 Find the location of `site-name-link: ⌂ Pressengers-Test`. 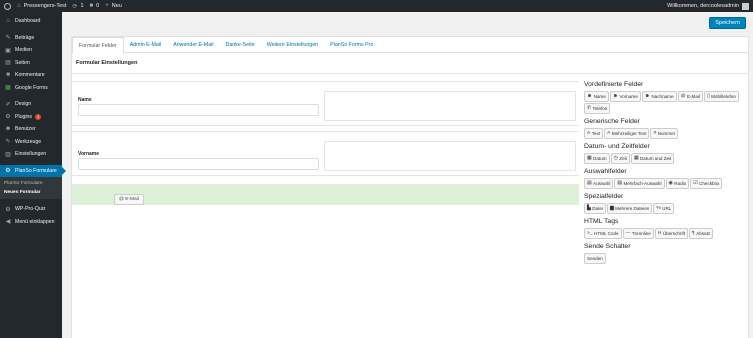

site-name-link: ⌂ Pressengers-Test is located at coordinates (41, 6).